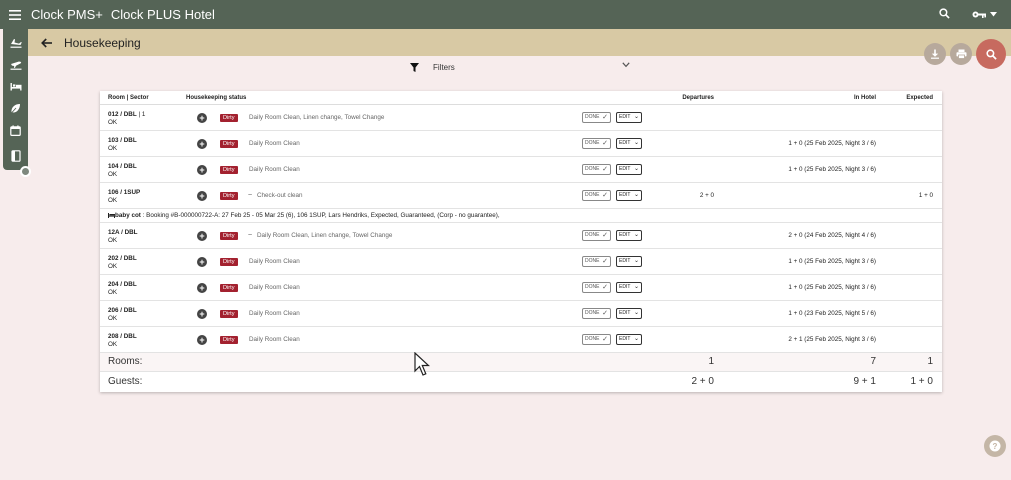  I want to click on in-hotel-cell: 1 + 0 (23 Feb 2025, Night 5 / 6), so click(832, 313).